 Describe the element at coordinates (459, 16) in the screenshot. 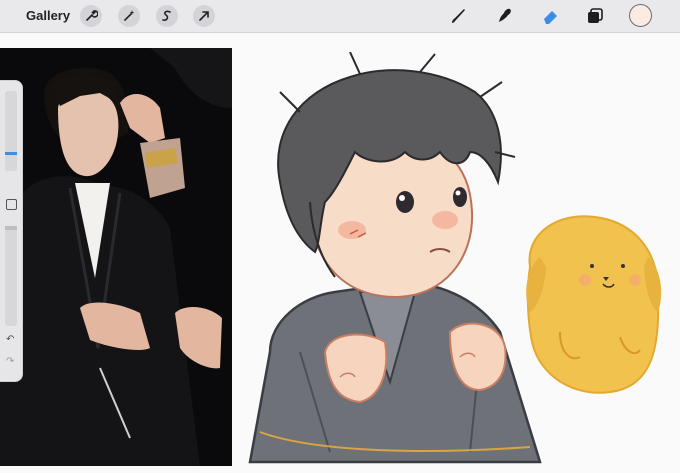

I see `brush-icon` at that location.